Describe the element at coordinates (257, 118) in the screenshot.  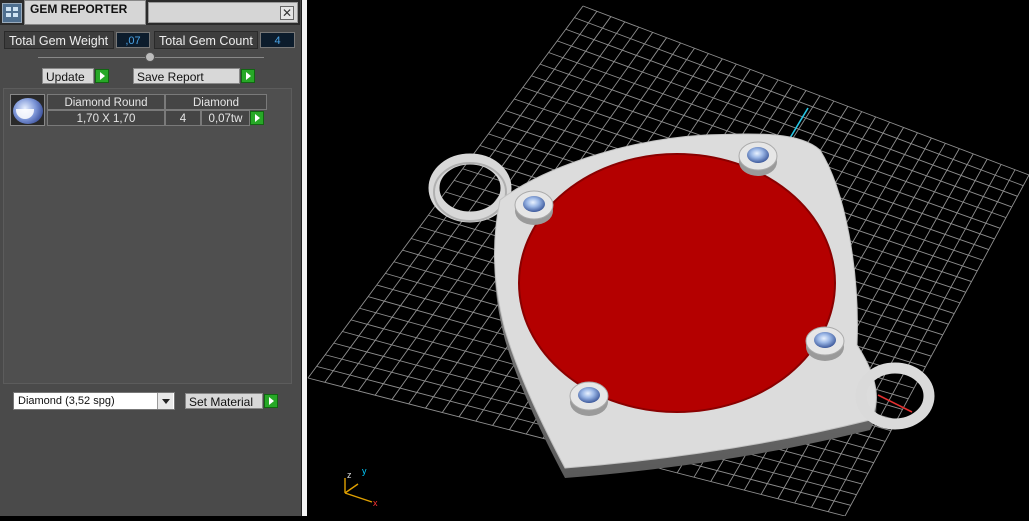
I see `gem-row-go-icon` at that location.